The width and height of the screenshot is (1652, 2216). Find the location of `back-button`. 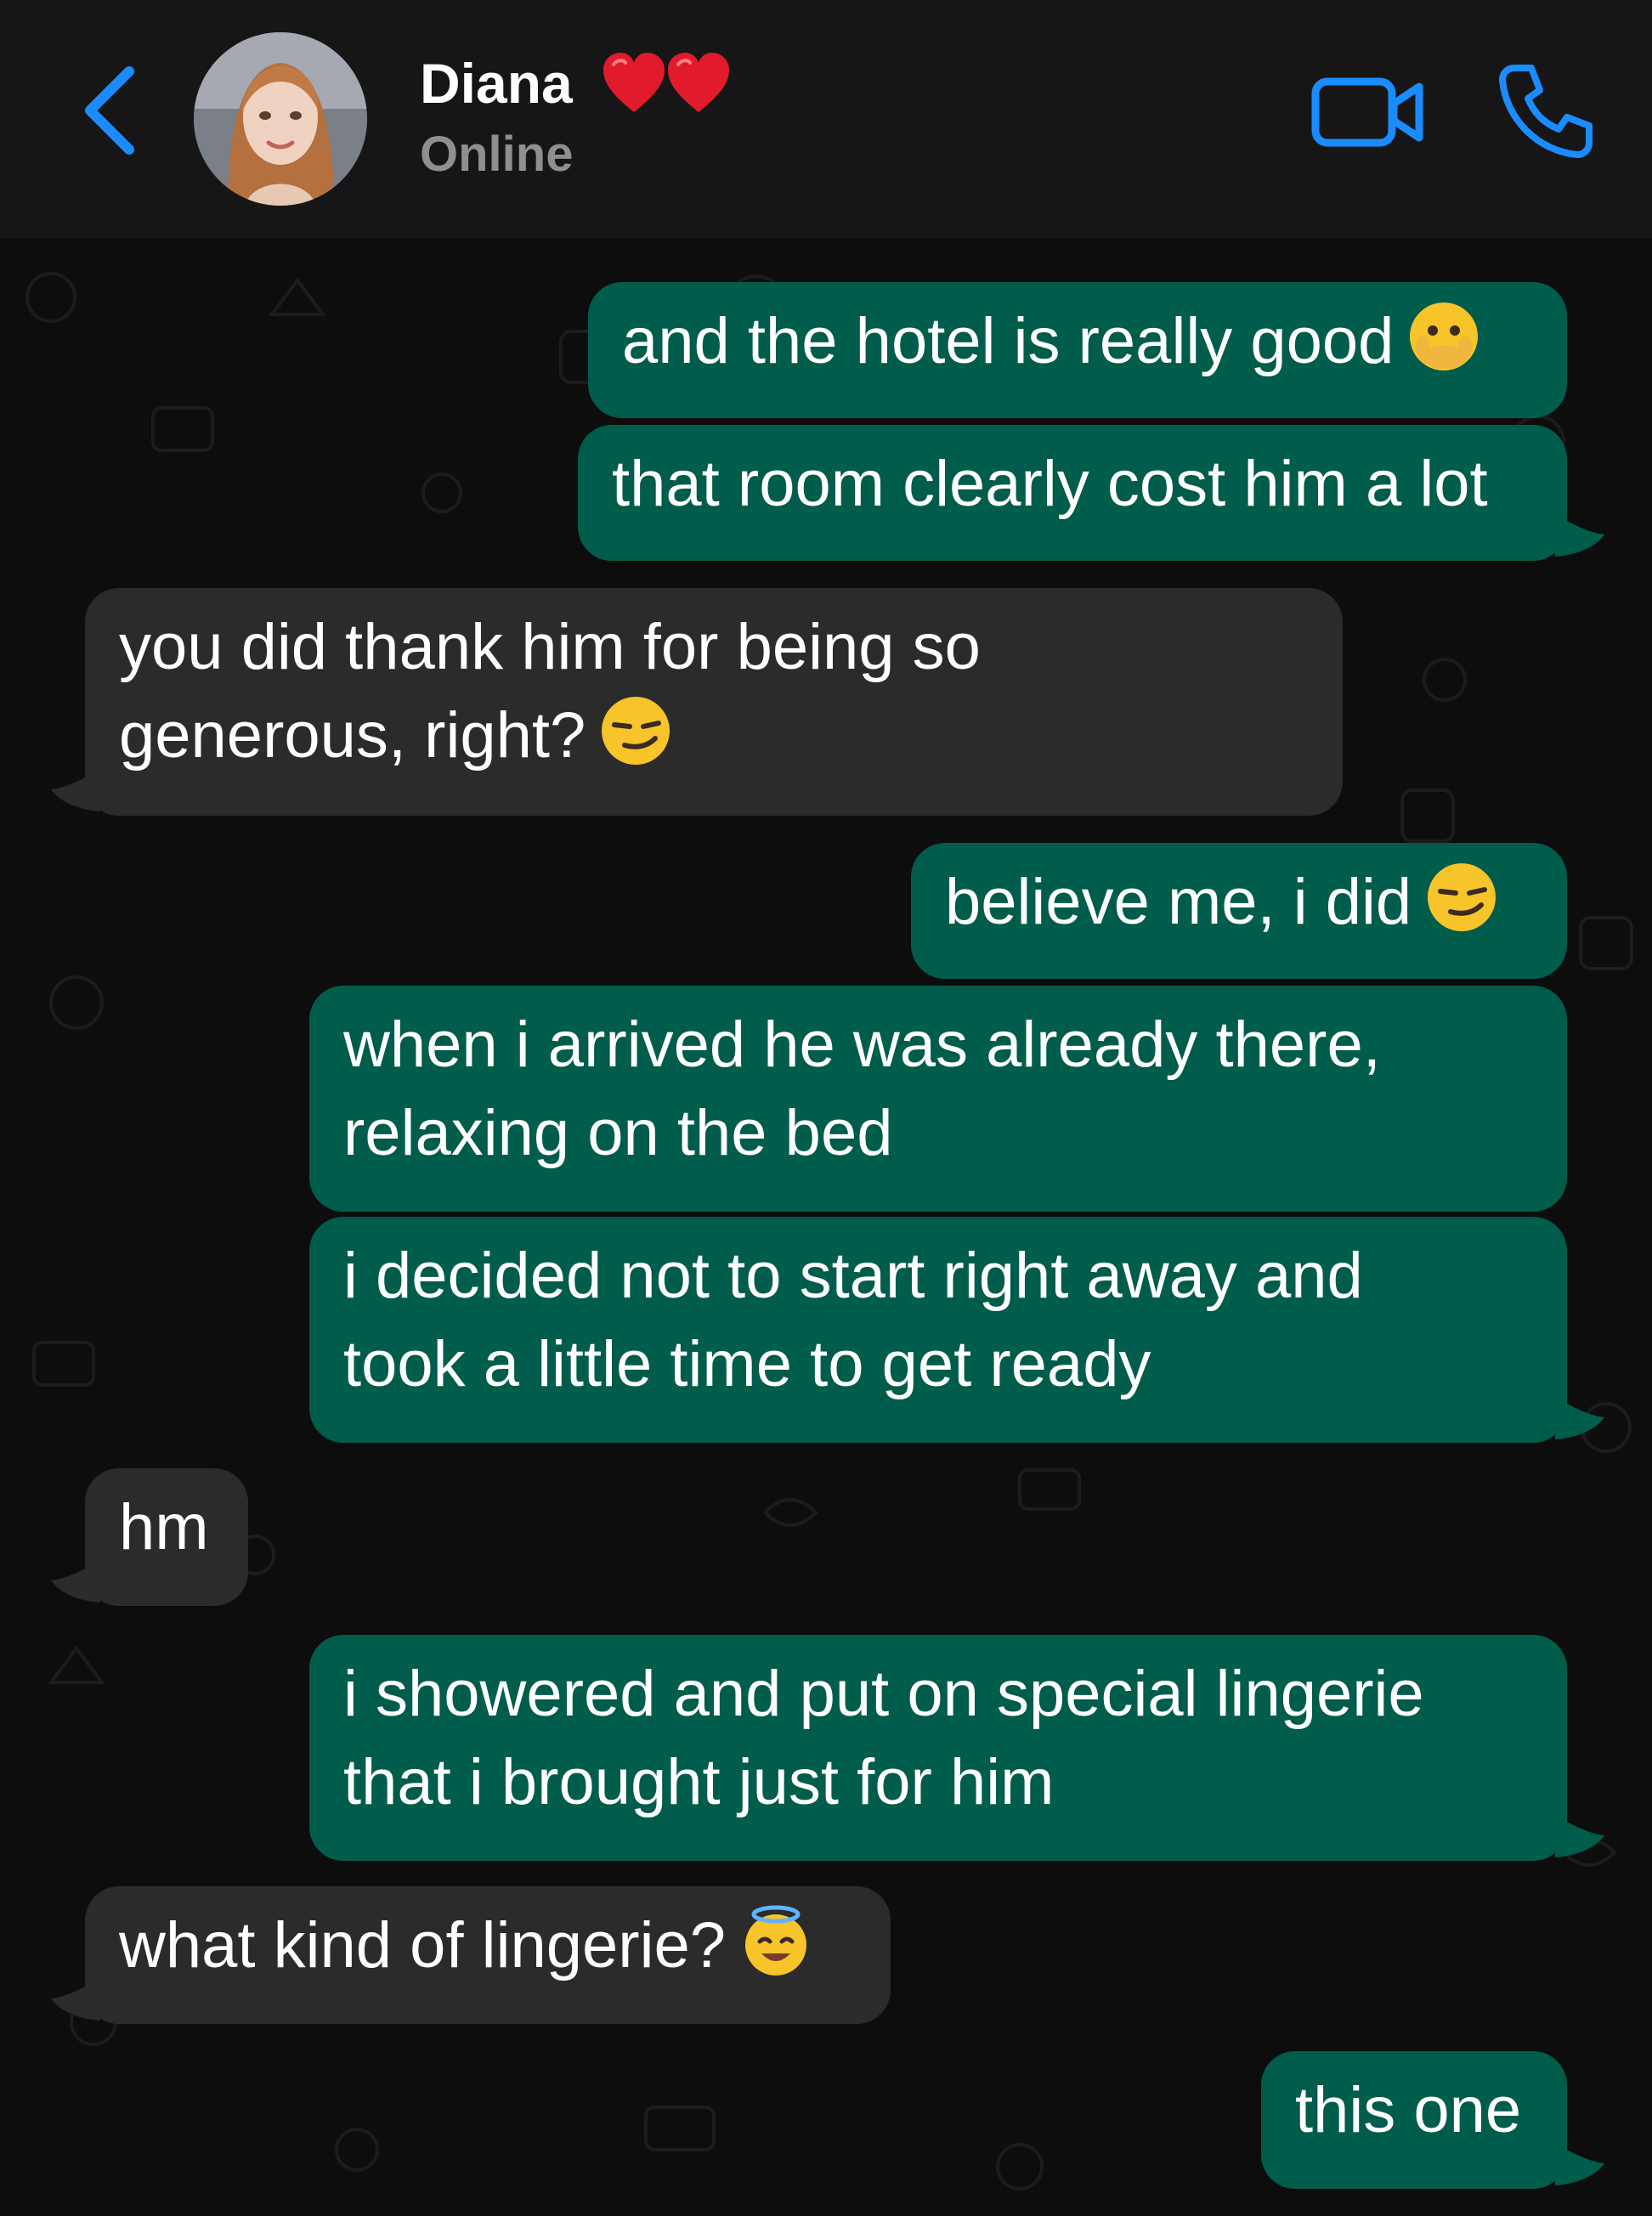

back-button is located at coordinates (115, 110).